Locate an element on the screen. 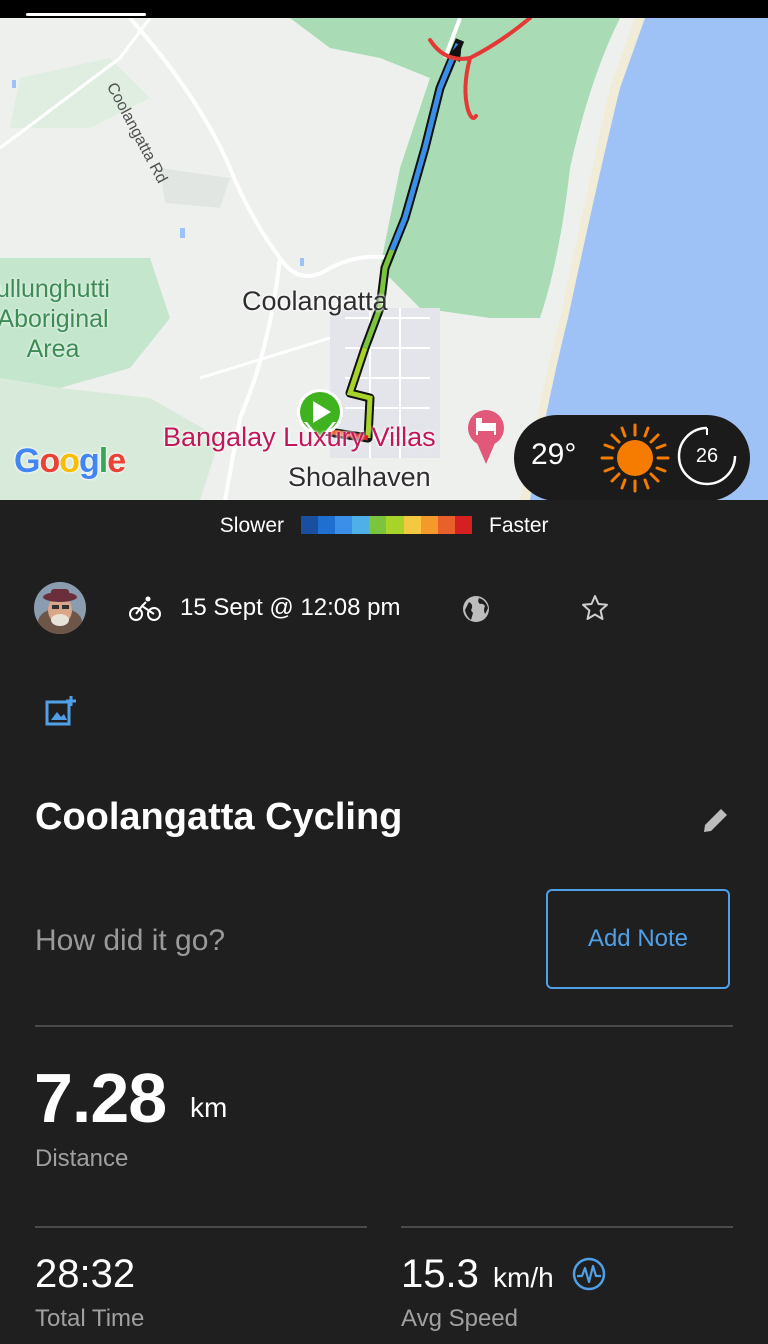 Image resolution: width=768 pixels, height=1344 pixels. weather-widget: 29° 26 is located at coordinates (632, 457).